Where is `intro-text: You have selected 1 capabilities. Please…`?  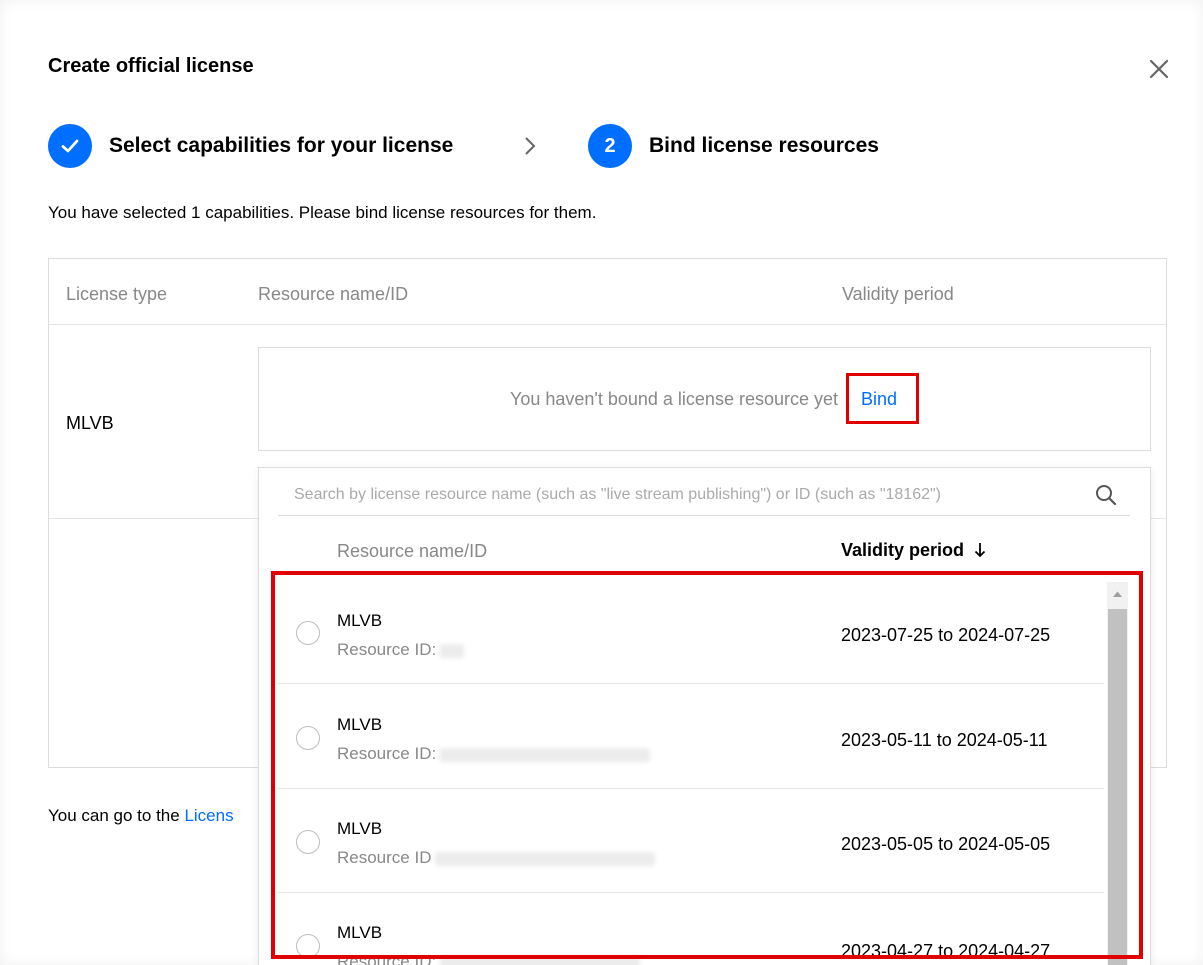 intro-text: You have selected 1 capabilities. Please… is located at coordinates (322, 212).